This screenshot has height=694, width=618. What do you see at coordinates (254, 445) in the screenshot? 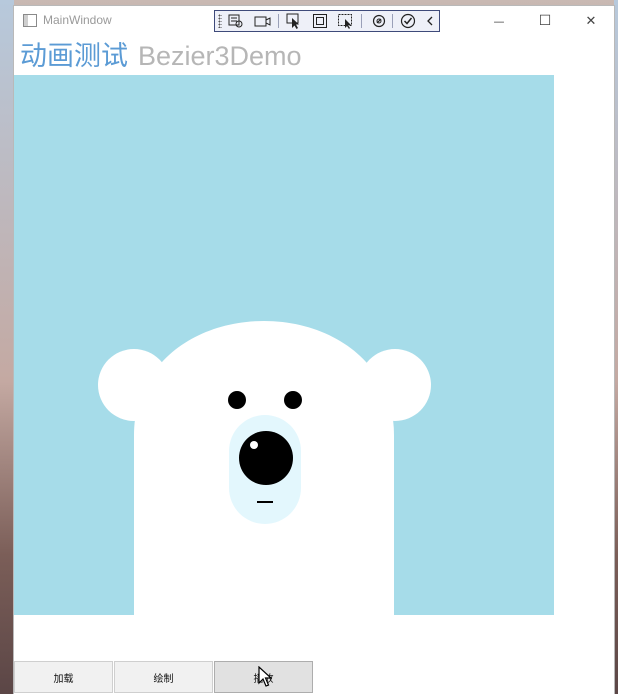
I see `bear-nose-highlight` at bounding box center [254, 445].